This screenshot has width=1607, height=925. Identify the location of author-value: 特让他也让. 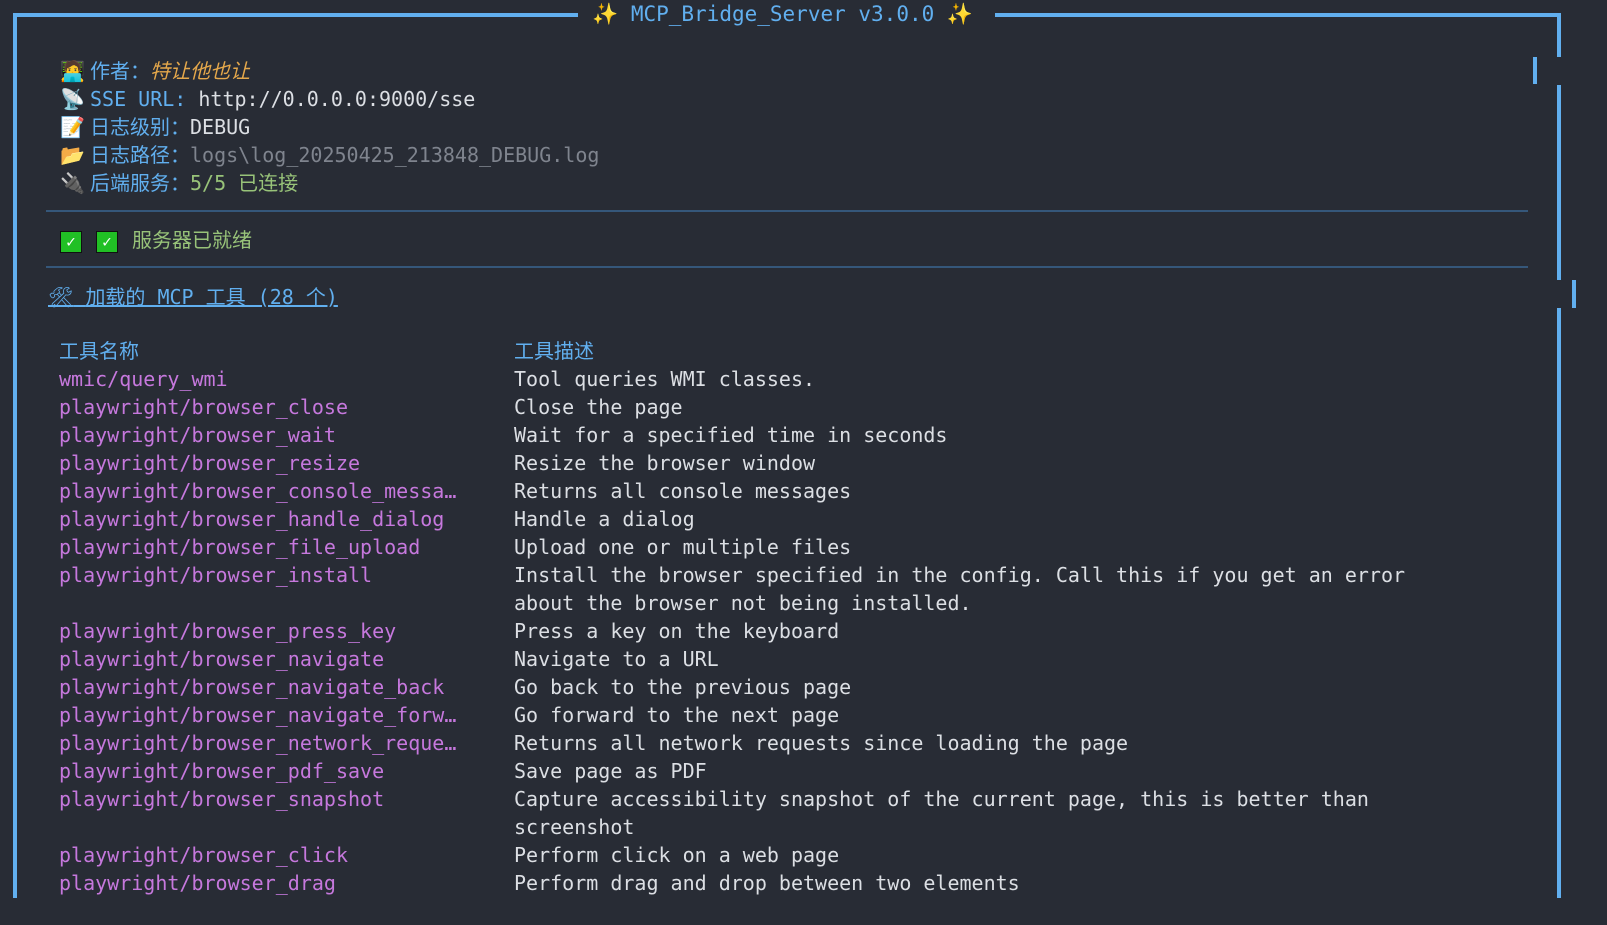
(200, 71).